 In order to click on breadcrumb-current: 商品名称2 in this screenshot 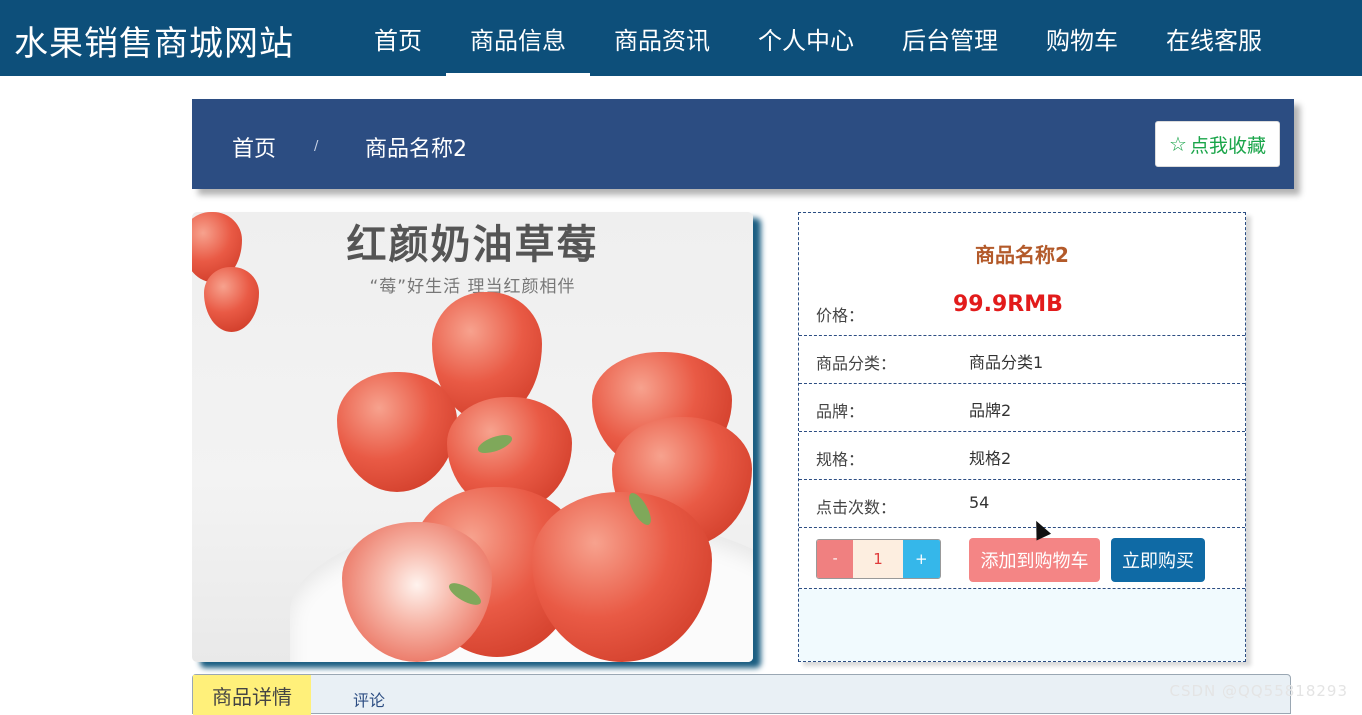, I will do `click(416, 149)`.